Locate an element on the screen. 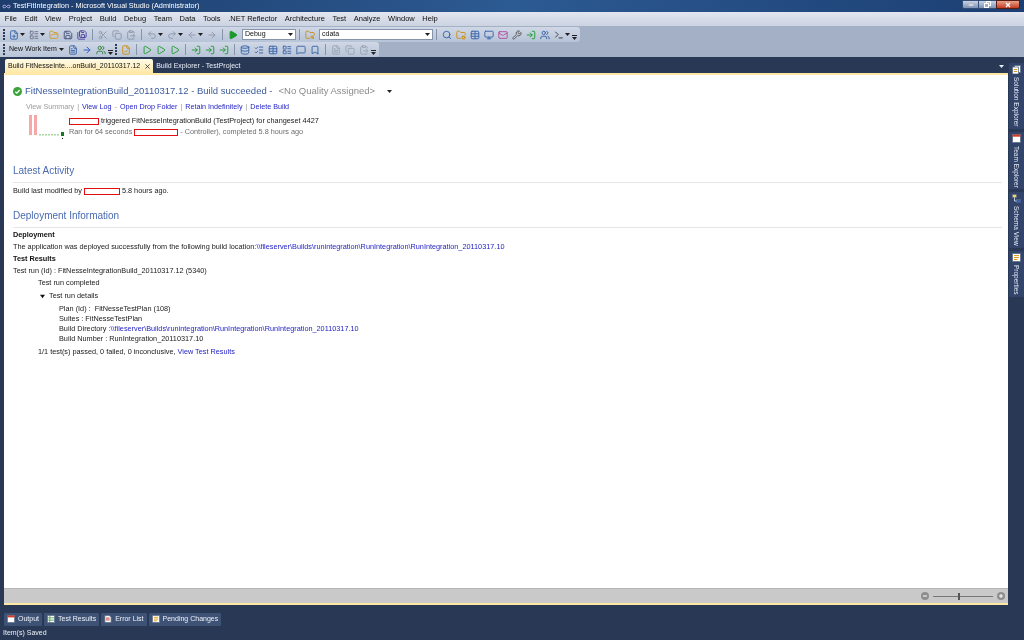 This screenshot has width=1024, height=640. envelope-icon is located at coordinates (503, 34).